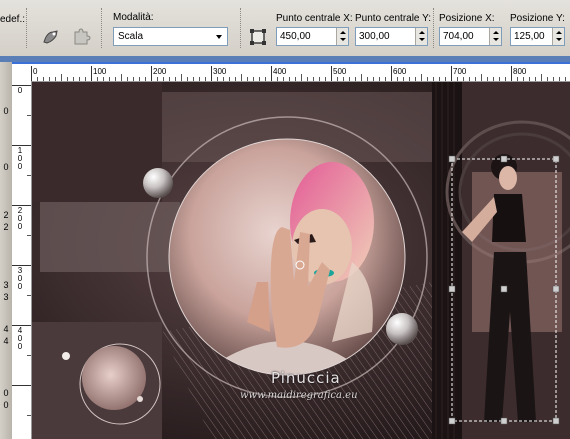 This screenshot has width=570, height=439. I want to click on ruler-label: 3 0 0, so click(20, 278).